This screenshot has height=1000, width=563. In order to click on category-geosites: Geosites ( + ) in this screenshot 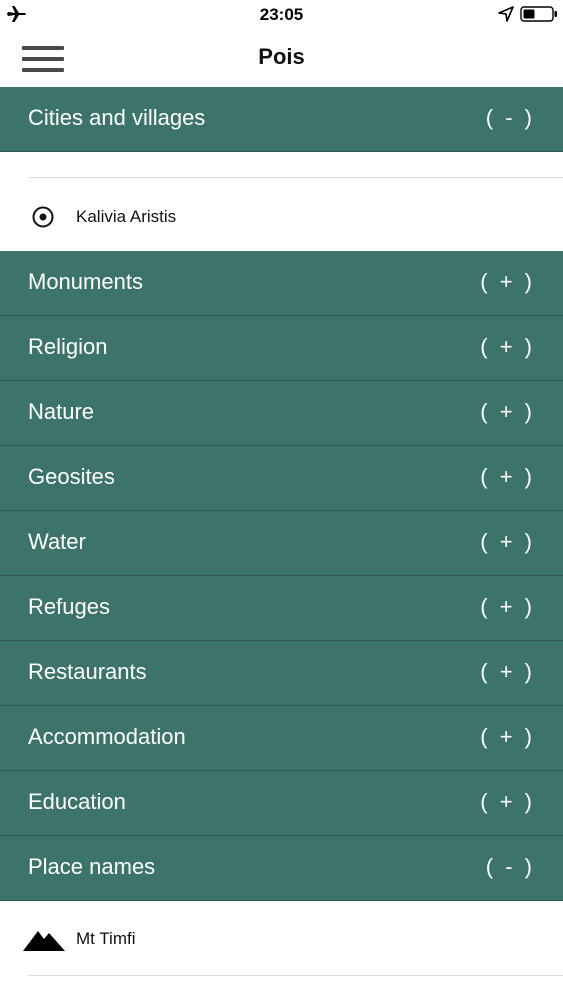, I will do `click(281, 478)`.